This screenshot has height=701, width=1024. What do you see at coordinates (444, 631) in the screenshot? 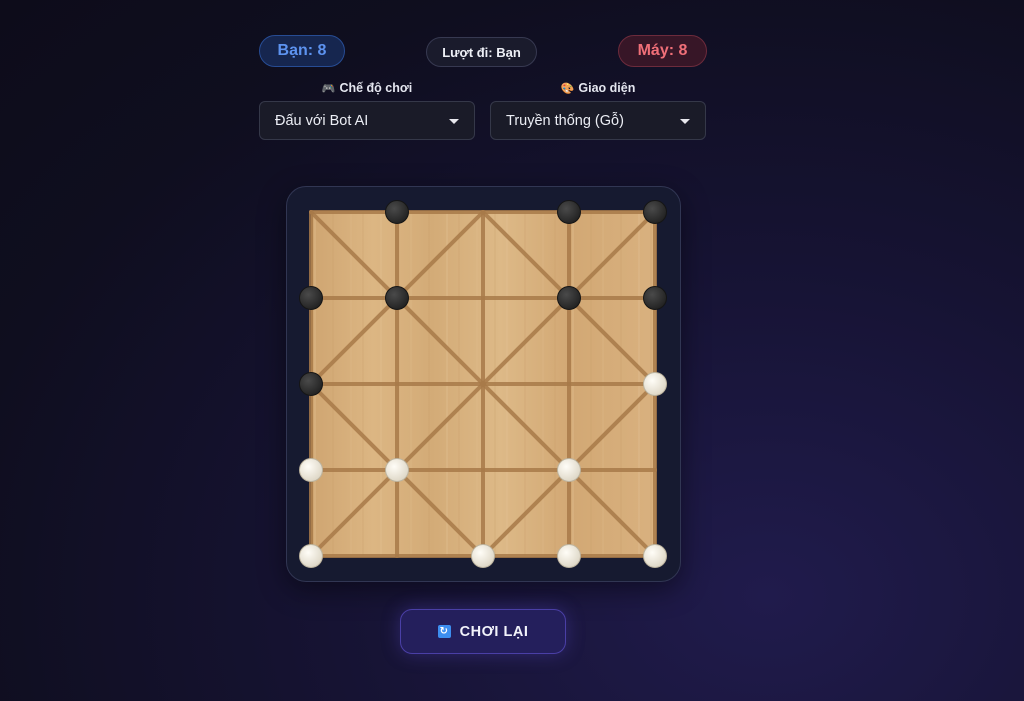
I see `refresh-icon: ↻` at bounding box center [444, 631].